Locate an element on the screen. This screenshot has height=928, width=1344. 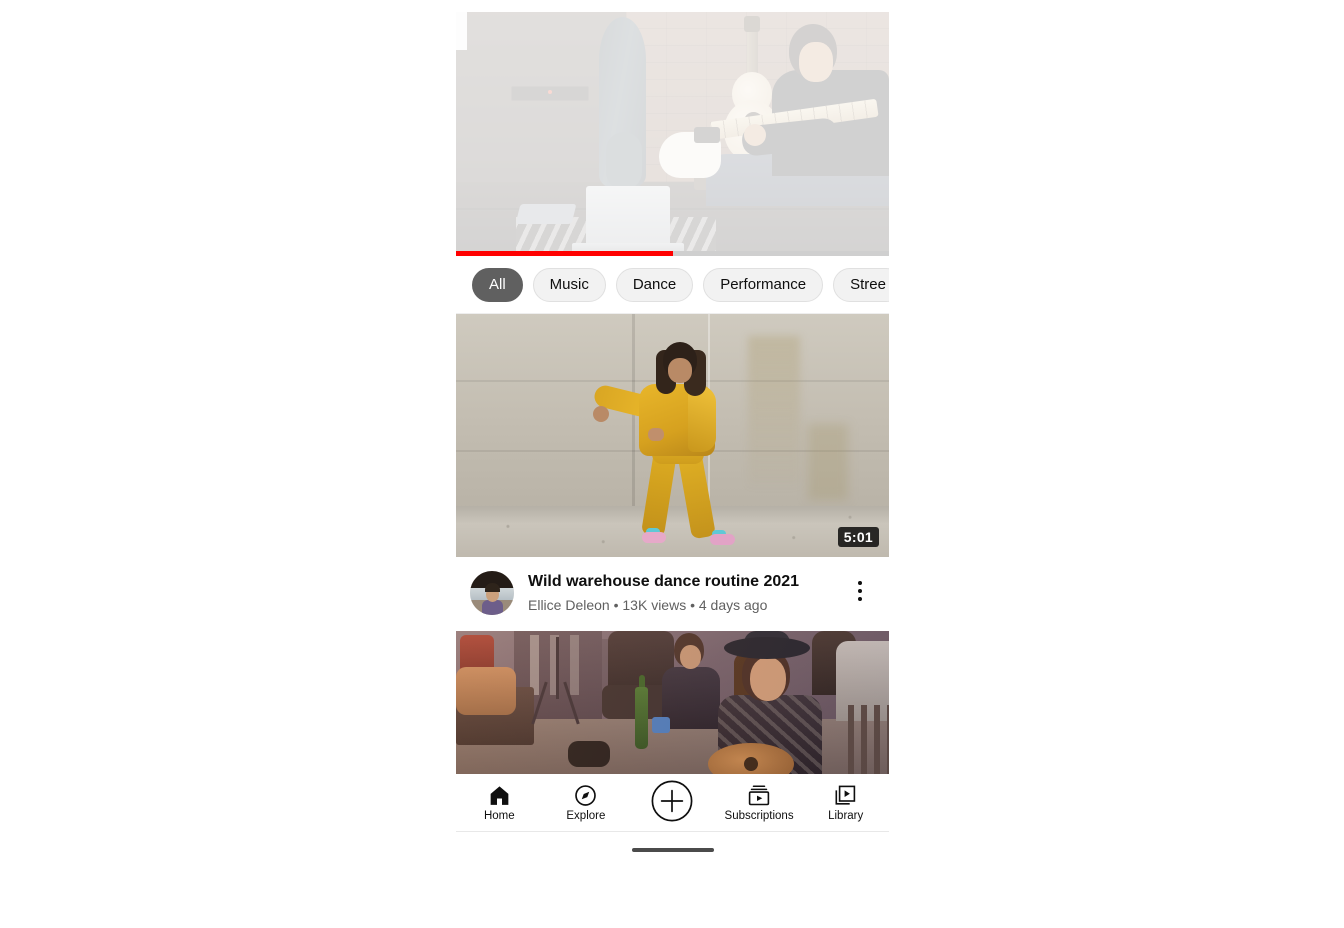
filter-chip-dance: Dance is located at coordinates (654, 284).